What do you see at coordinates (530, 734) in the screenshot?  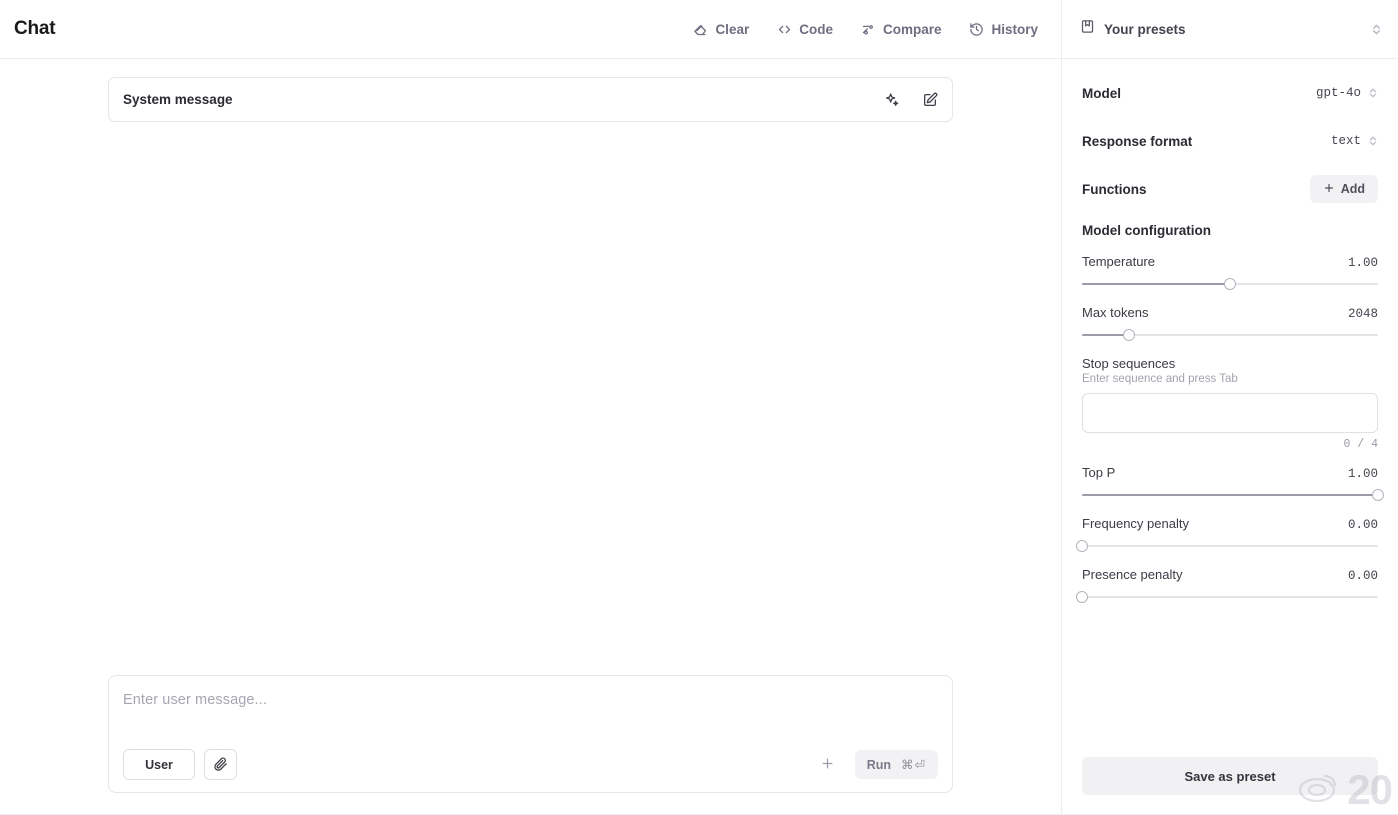 I see `message-composer: Enter user message... User Run ⌘⏎` at bounding box center [530, 734].